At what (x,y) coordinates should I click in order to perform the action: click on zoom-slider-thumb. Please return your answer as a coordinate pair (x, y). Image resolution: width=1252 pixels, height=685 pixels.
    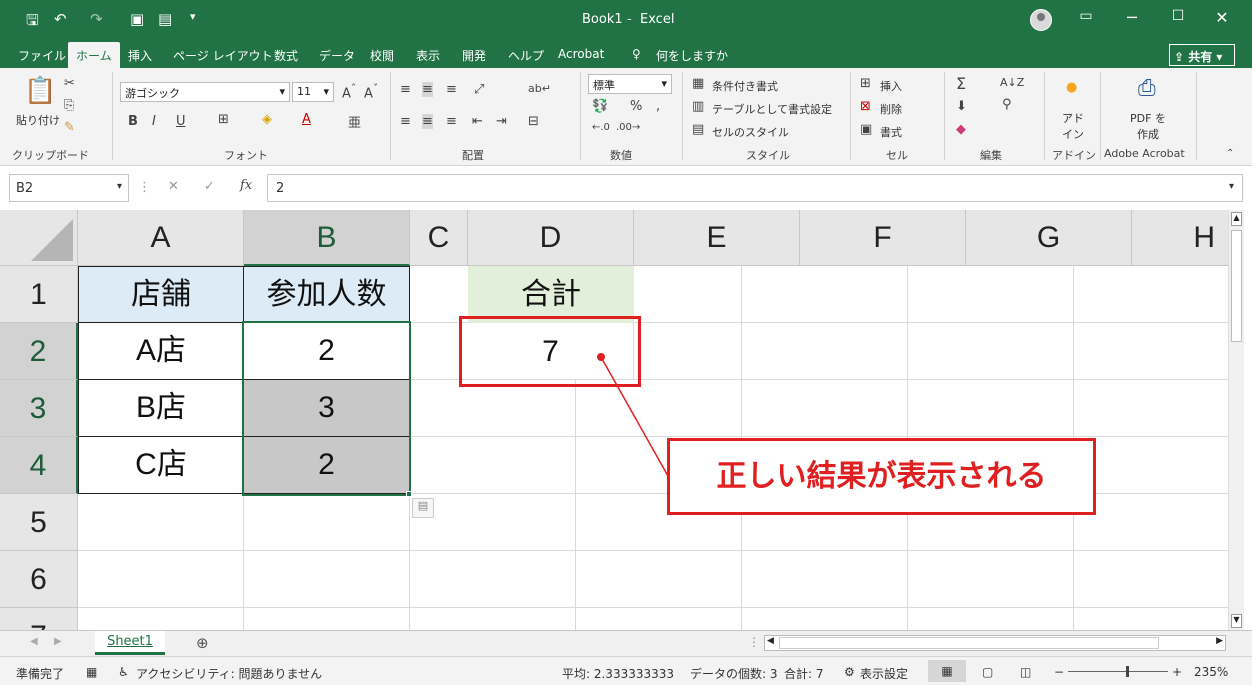
    Looking at the image, I should click on (1127, 671).